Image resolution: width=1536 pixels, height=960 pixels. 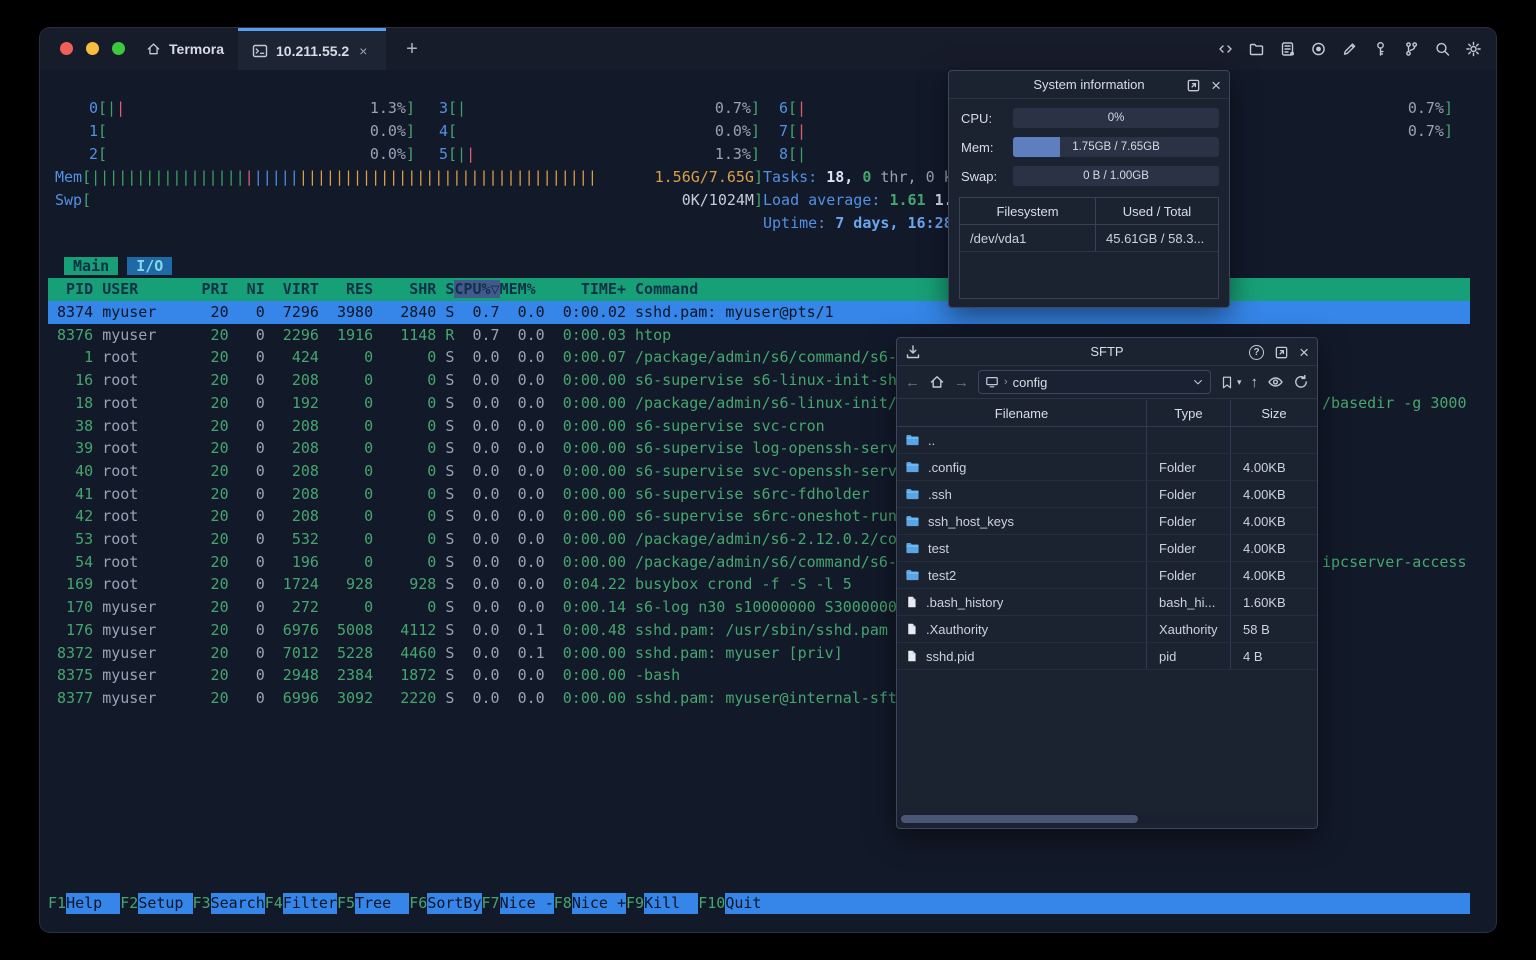 What do you see at coordinates (382, 903) in the screenshot?
I see `fkey-label: Tree` at bounding box center [382, 903].